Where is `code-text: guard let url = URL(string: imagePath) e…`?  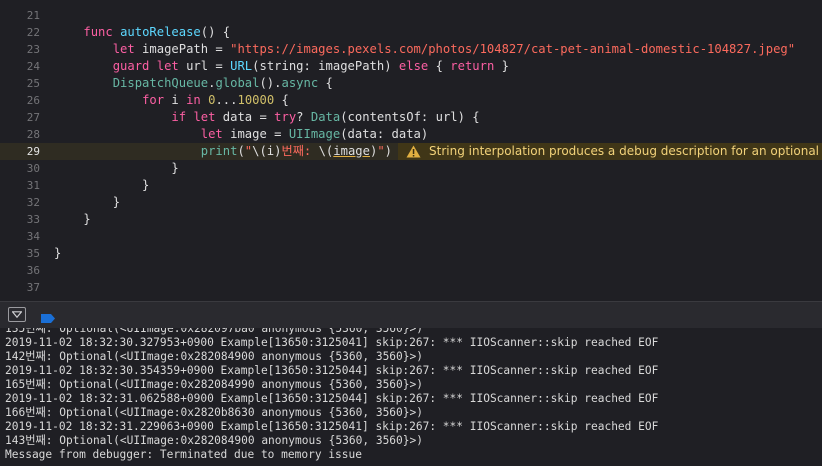 code-text: guard let url = URL(string: imagePath) e… is located at coordinates (310, 66).